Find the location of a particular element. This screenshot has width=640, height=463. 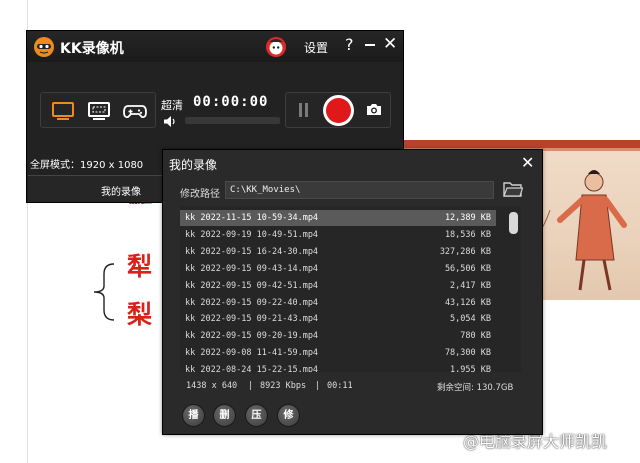

record-controls is located at coordinates (338, 110).